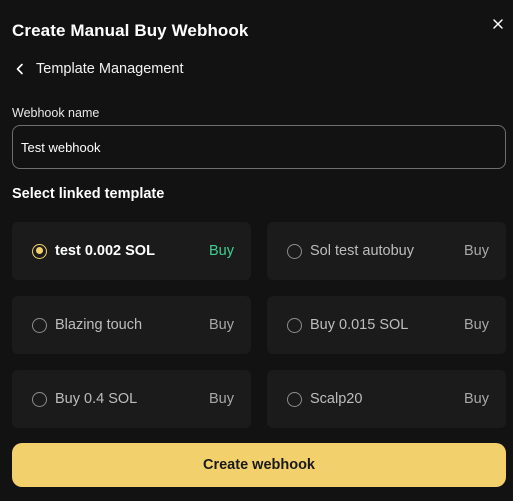  What do you see at coordinates (130, 30) in the screenshot?
I see `dialog-title: Create Manual Buy Webhook` at bounding box center [130, 30].